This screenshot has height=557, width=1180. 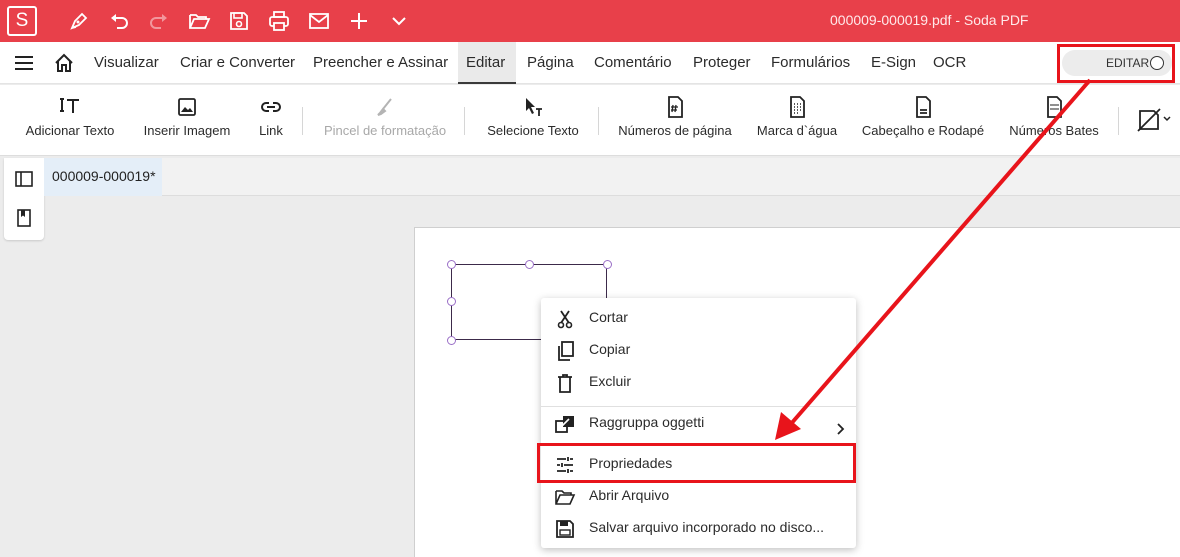 I want to click on chevron-down-icon, so click(x=399, y=21).